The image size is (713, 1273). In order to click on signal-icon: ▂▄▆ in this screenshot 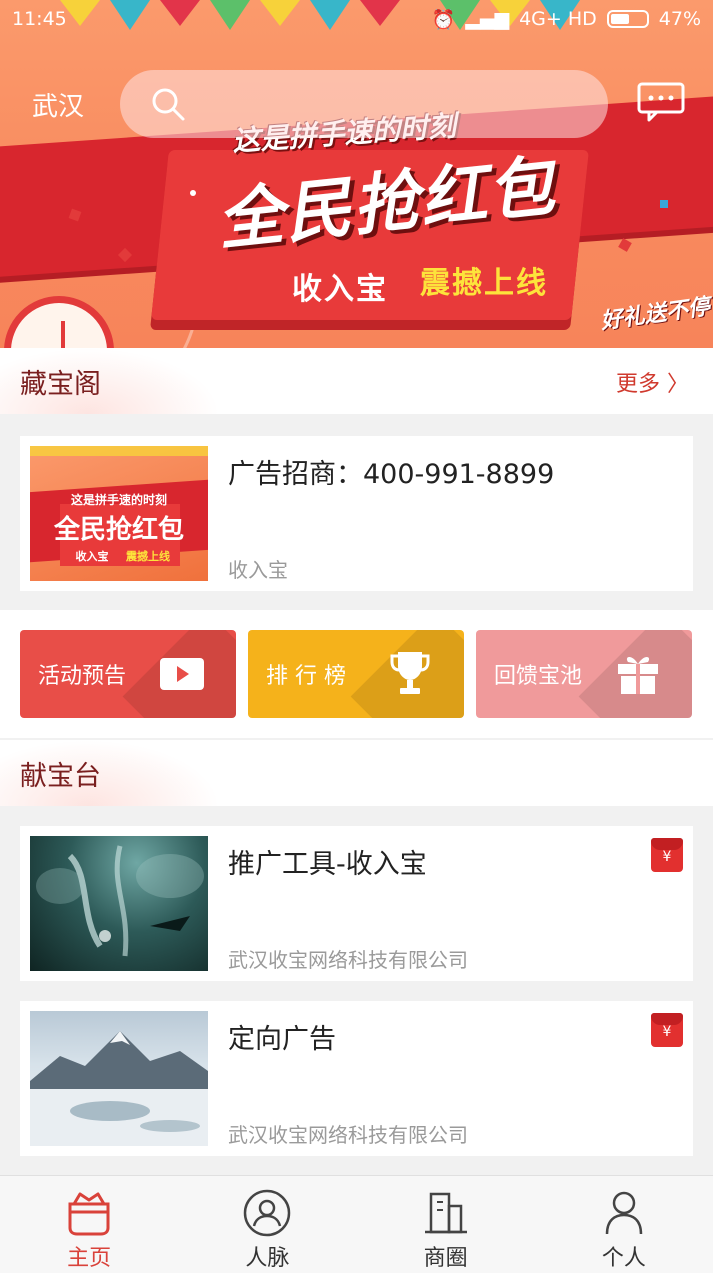, I will do `click(487, 19)`.